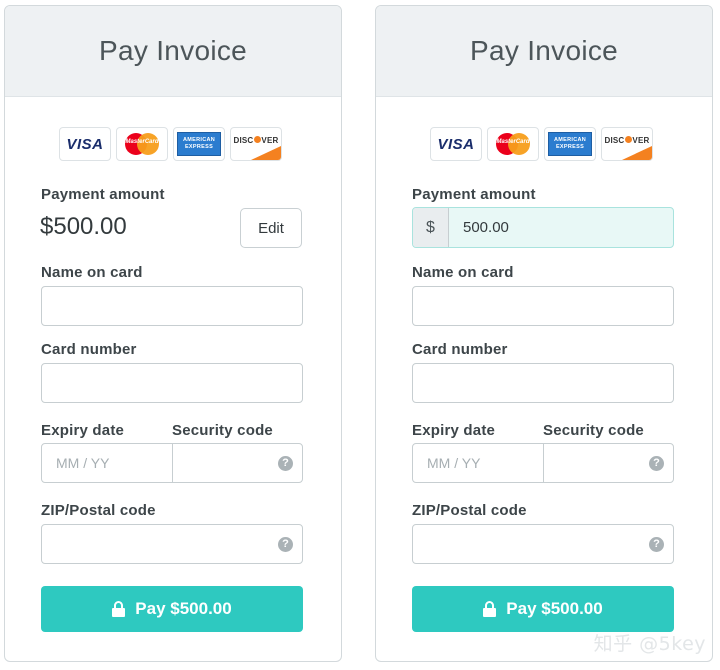  Describe the element at coordinates (271, 228) in the screenshot. I see `edit-amount-button: Edit` at that location.